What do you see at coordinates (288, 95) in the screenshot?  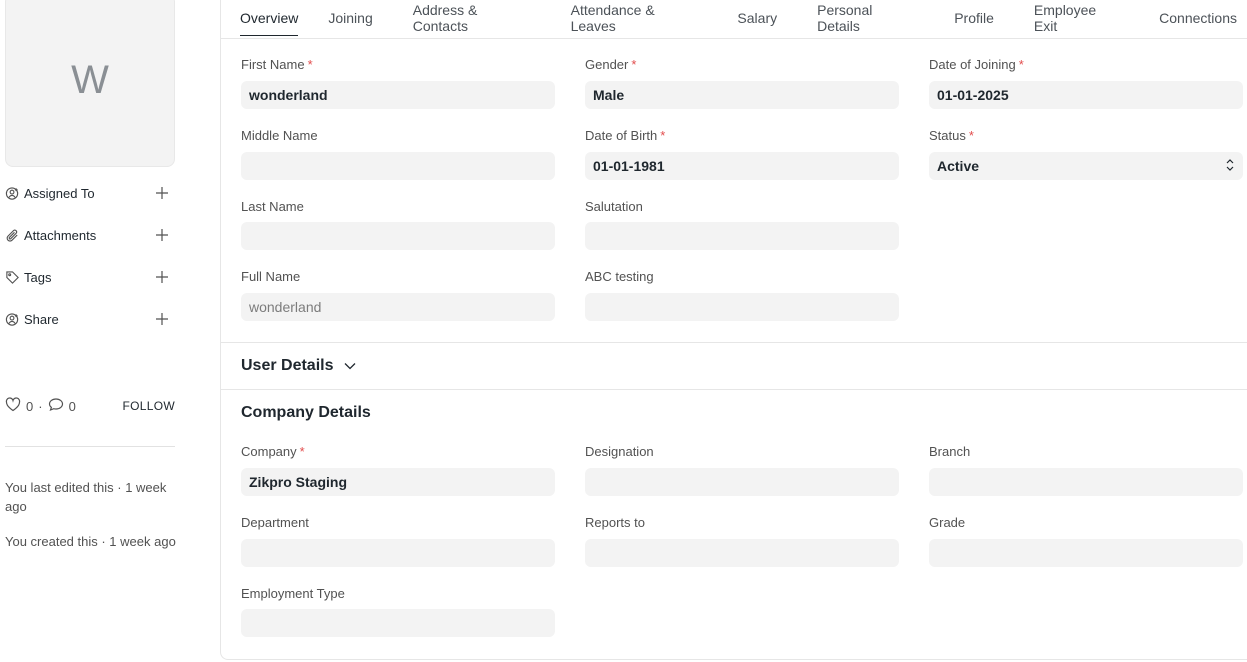 I see `first-name-value: wonderland` at bounding box center [288, 95].